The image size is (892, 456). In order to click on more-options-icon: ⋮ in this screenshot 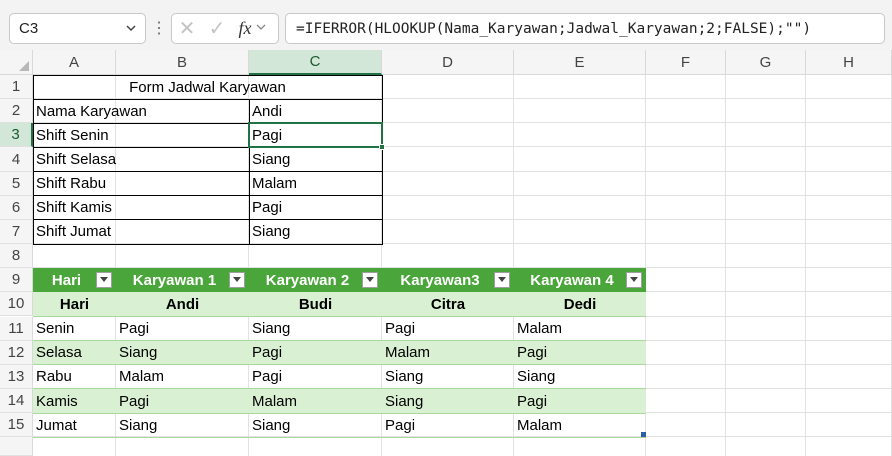, I will do `click(159, 28)`.